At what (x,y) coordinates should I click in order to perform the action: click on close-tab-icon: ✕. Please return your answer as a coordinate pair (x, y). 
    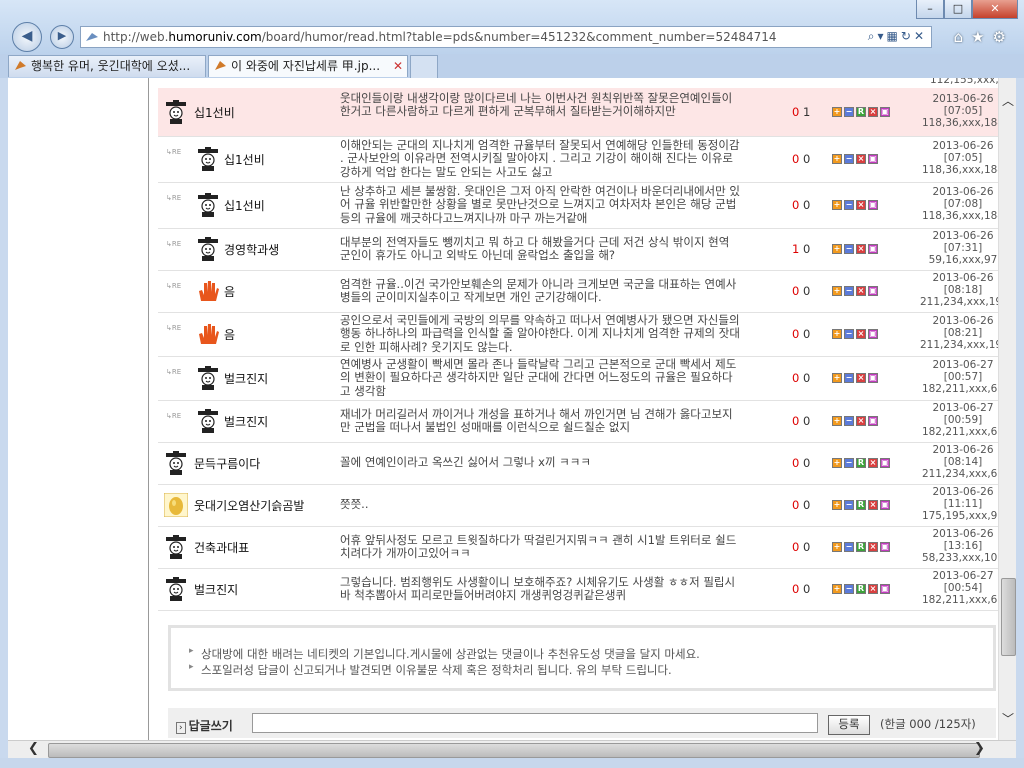
    Looking at the image, I should click on (398, 66).